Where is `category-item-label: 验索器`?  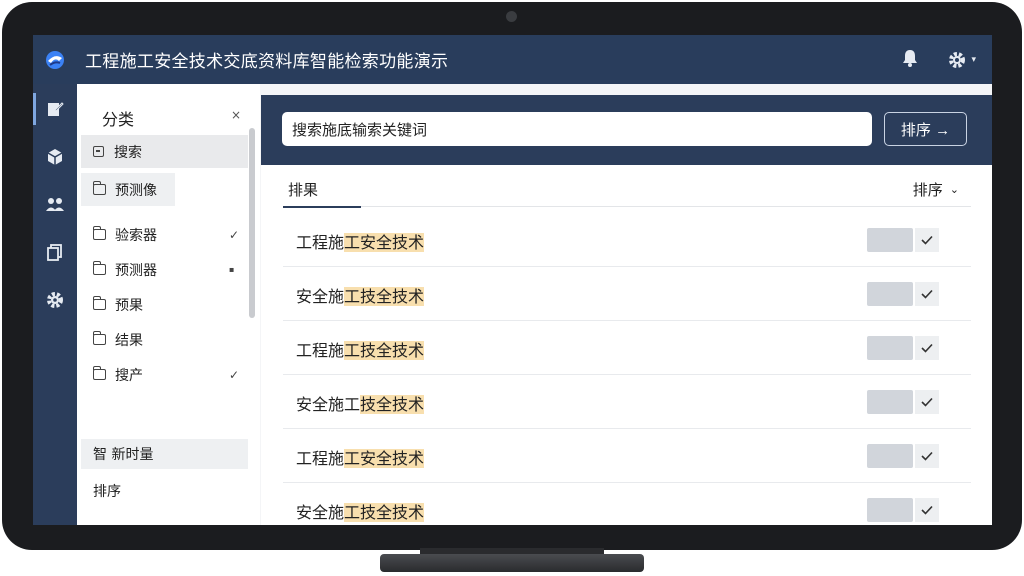 category-item-label: 验索器 is located at coordinates (136, 235).